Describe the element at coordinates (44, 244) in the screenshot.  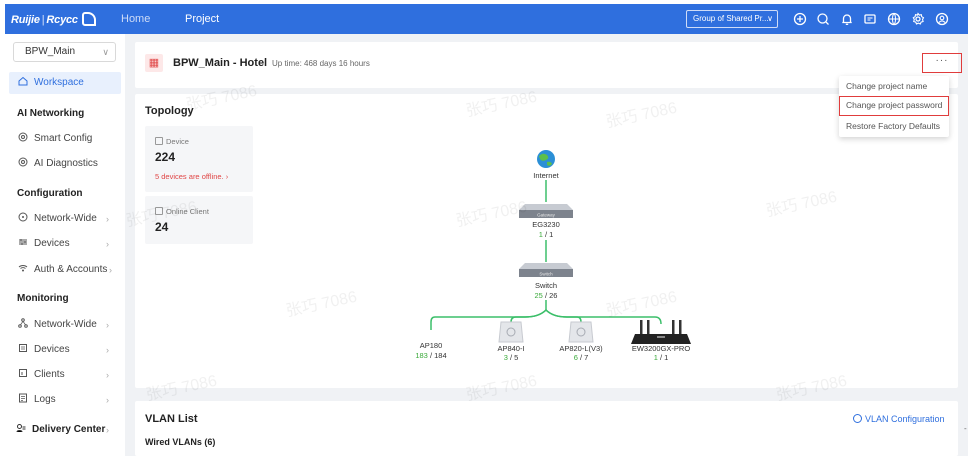
I see `sidebar-item-config-devices: Devices` at that location.